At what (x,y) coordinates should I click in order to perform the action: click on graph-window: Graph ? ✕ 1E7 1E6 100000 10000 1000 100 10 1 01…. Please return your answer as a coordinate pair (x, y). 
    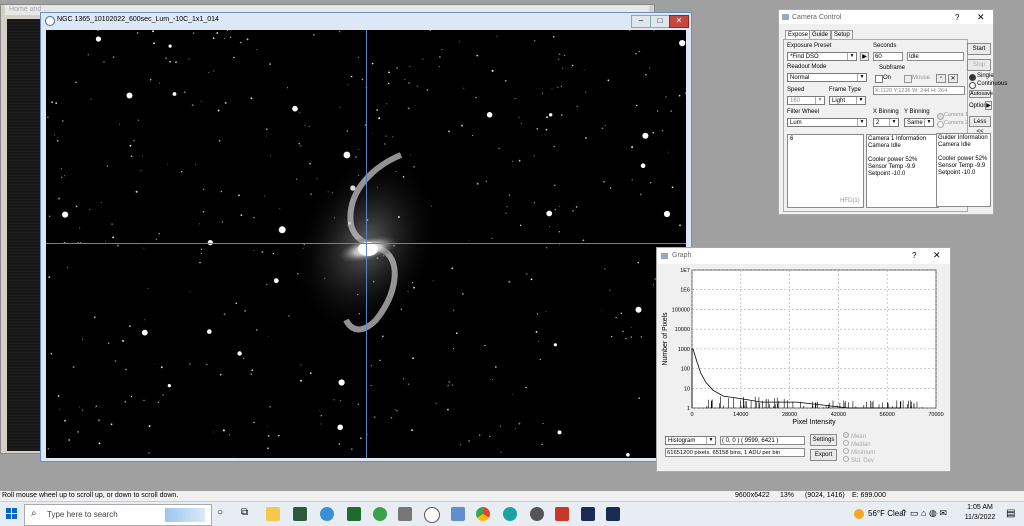
    Looking at the image, I should click on (803, 359).